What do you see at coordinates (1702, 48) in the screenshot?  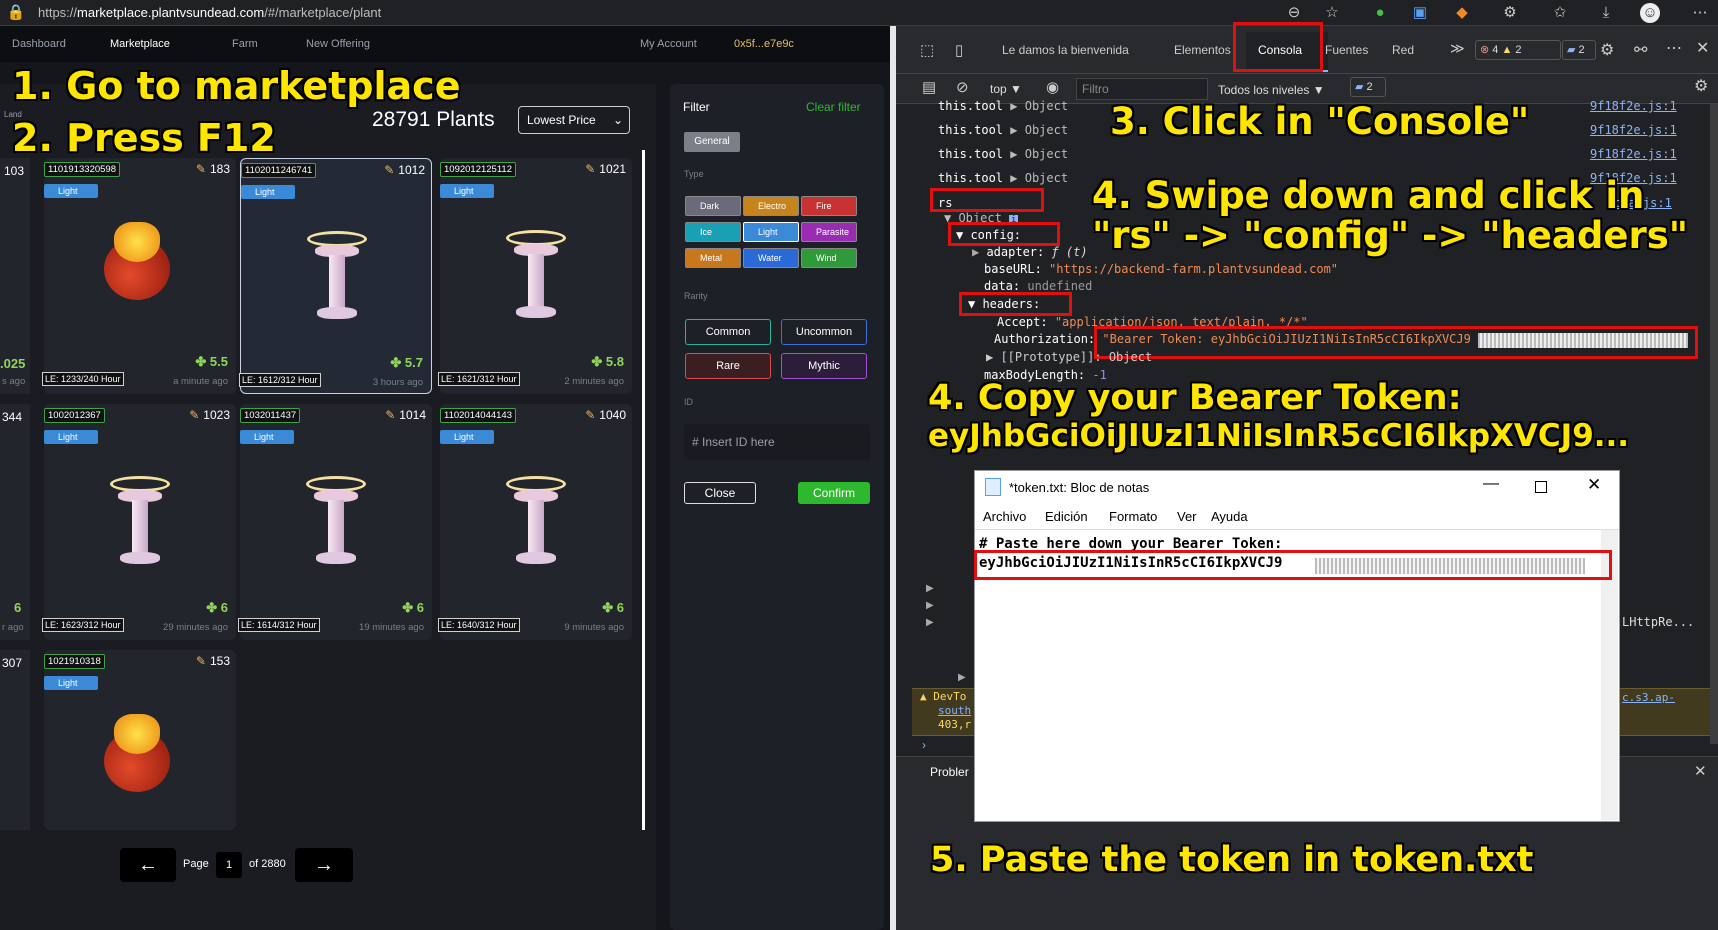 I see `close-devtools-icon: ✕` at bounding box center [1702, 48].